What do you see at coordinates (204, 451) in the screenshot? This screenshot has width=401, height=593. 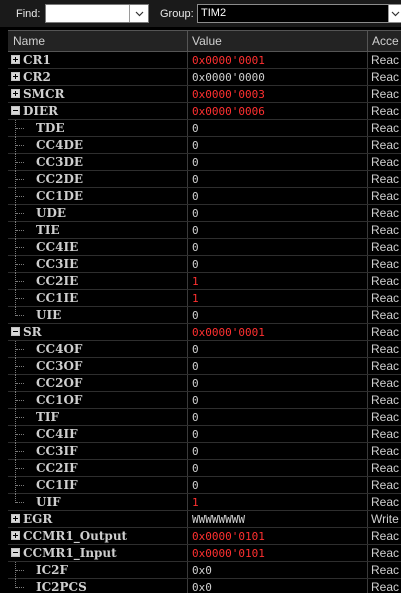 I see `field-row: CC3IF 0 Reac` at bounding box center [204, 451].